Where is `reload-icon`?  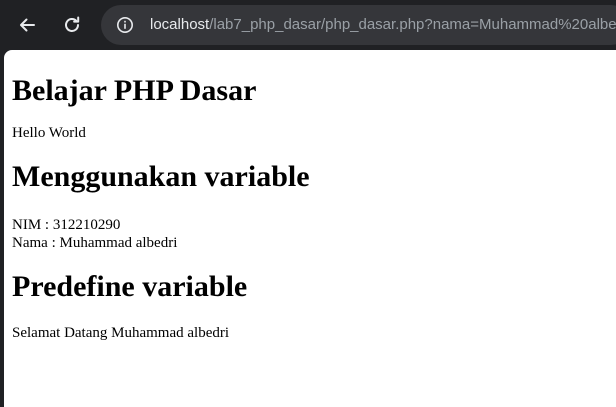 reload-icon is located at coordinates (72, 24).